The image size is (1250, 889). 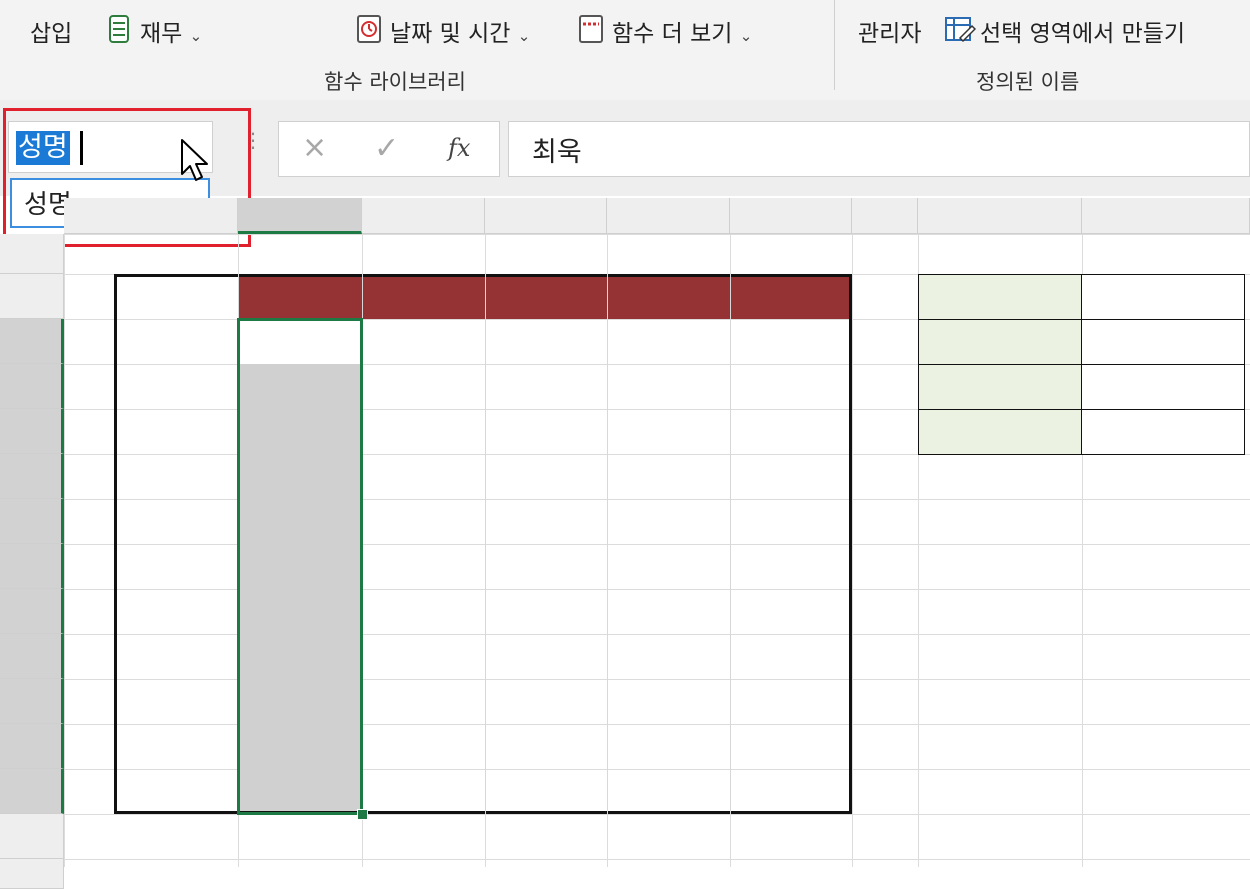 I want to click on fill-handle, so click(x=362, y=814).